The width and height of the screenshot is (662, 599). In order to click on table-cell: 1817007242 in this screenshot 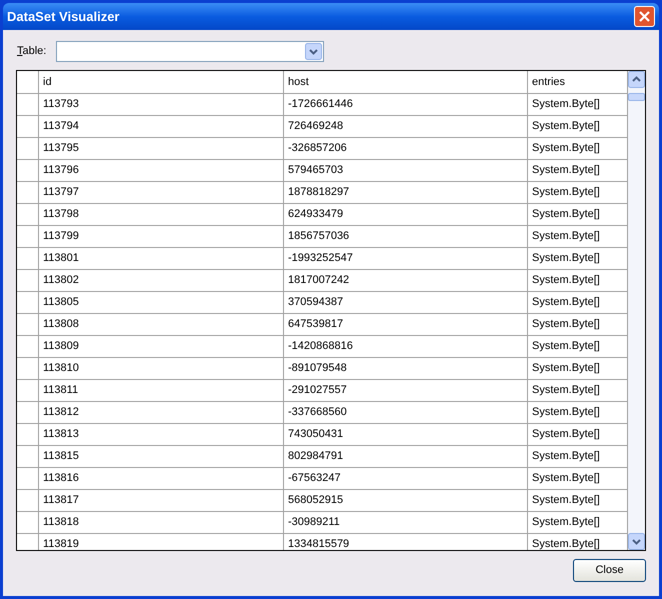, I will do `click(406, 280)`.